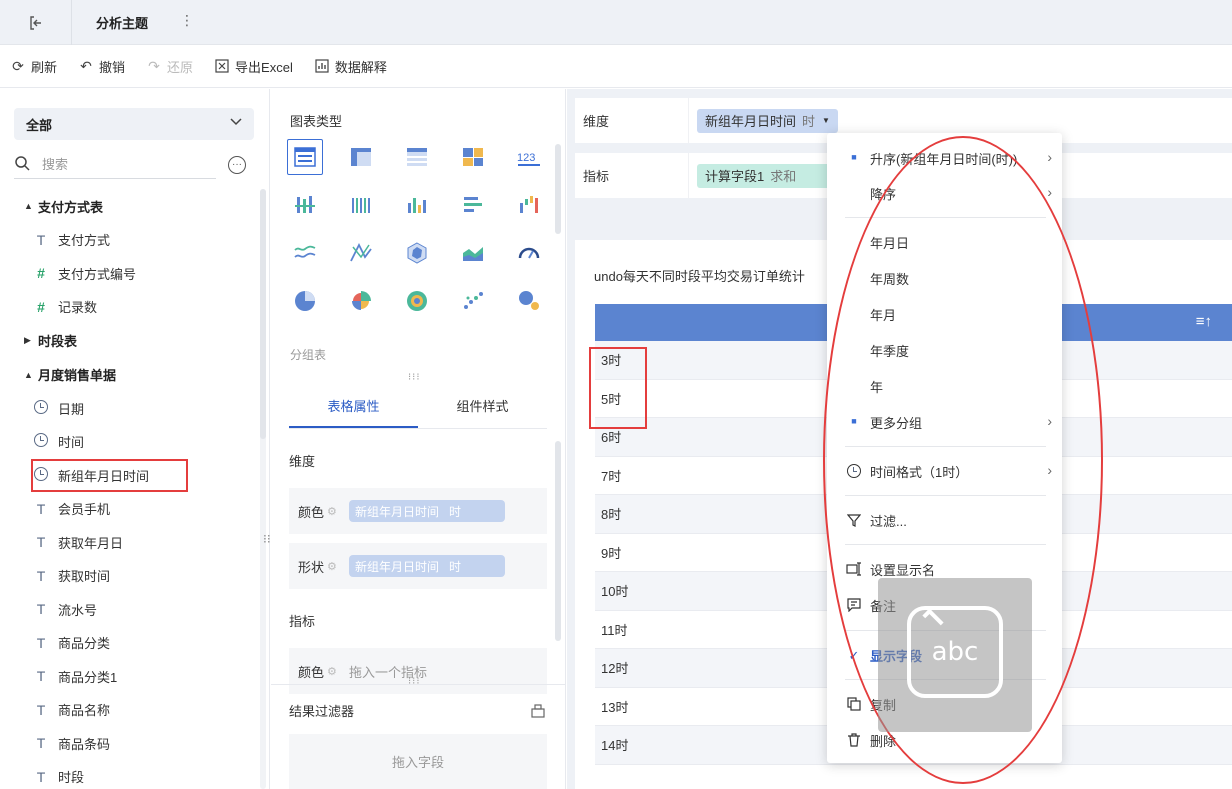  What do you see at coordinates (944, 278) in the screenshot?
I see `menu-item-year-week: 年周数` at bounding box center [944, 278].